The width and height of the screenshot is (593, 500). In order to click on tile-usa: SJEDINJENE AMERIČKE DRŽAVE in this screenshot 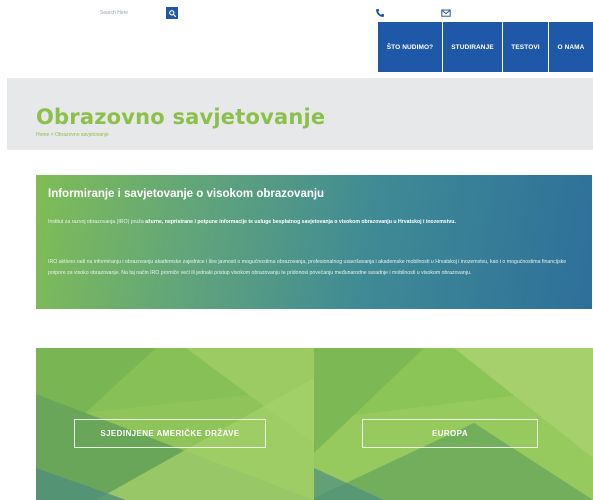, I will do `click(175, 424)`.